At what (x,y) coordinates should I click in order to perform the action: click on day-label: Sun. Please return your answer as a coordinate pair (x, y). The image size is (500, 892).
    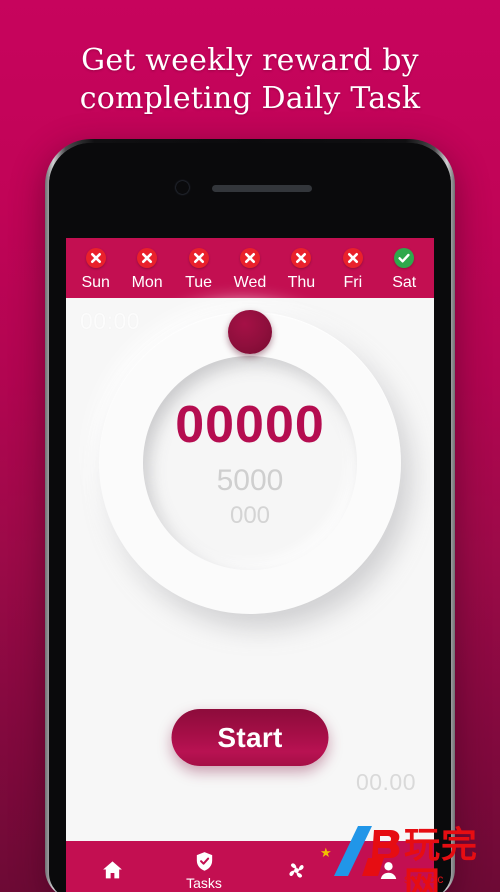
    Looking at the image, I should click on (95, 282).